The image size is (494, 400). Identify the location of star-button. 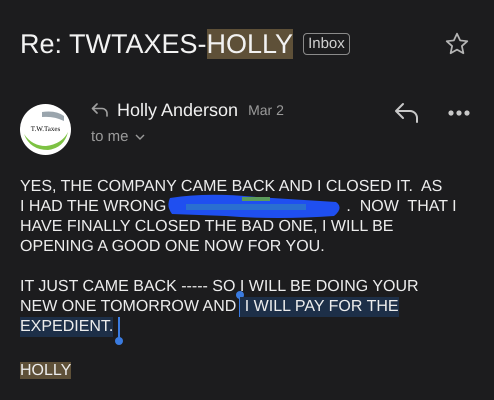
(457, 44).